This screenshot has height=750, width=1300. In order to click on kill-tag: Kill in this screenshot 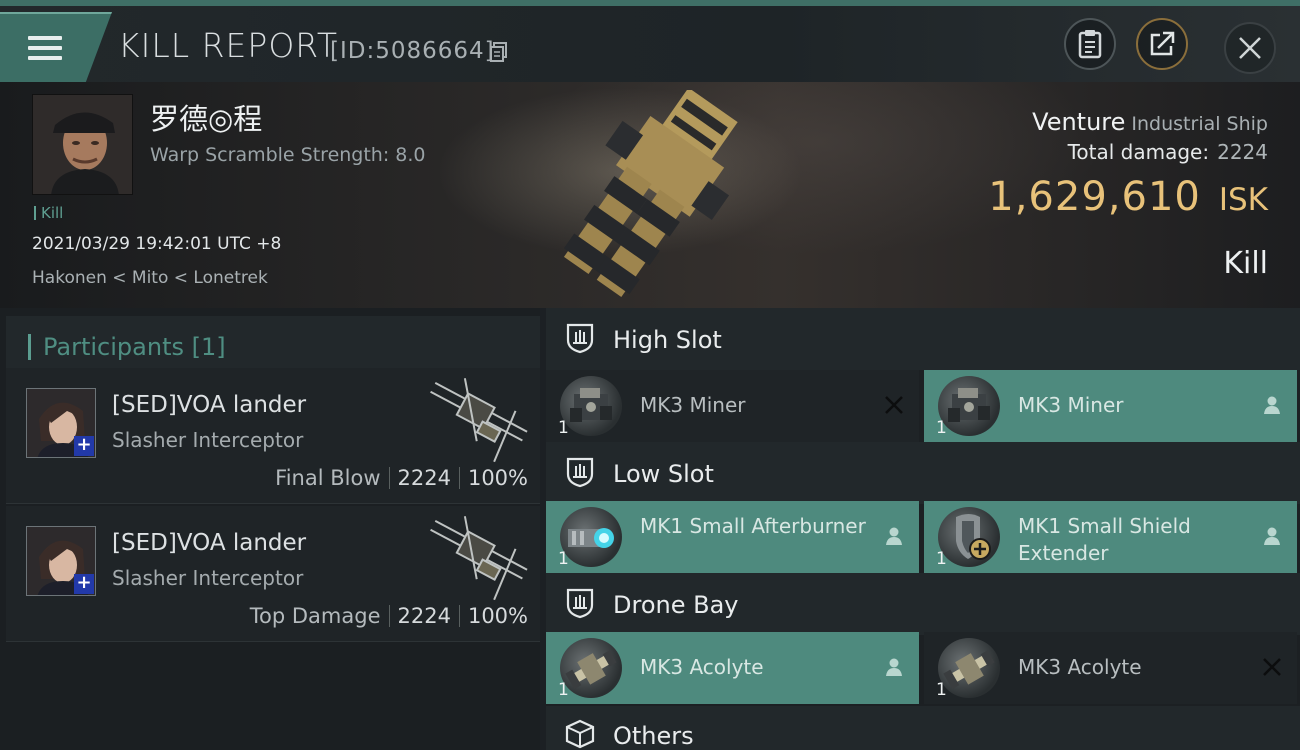, I will do `click(48, 213)`.